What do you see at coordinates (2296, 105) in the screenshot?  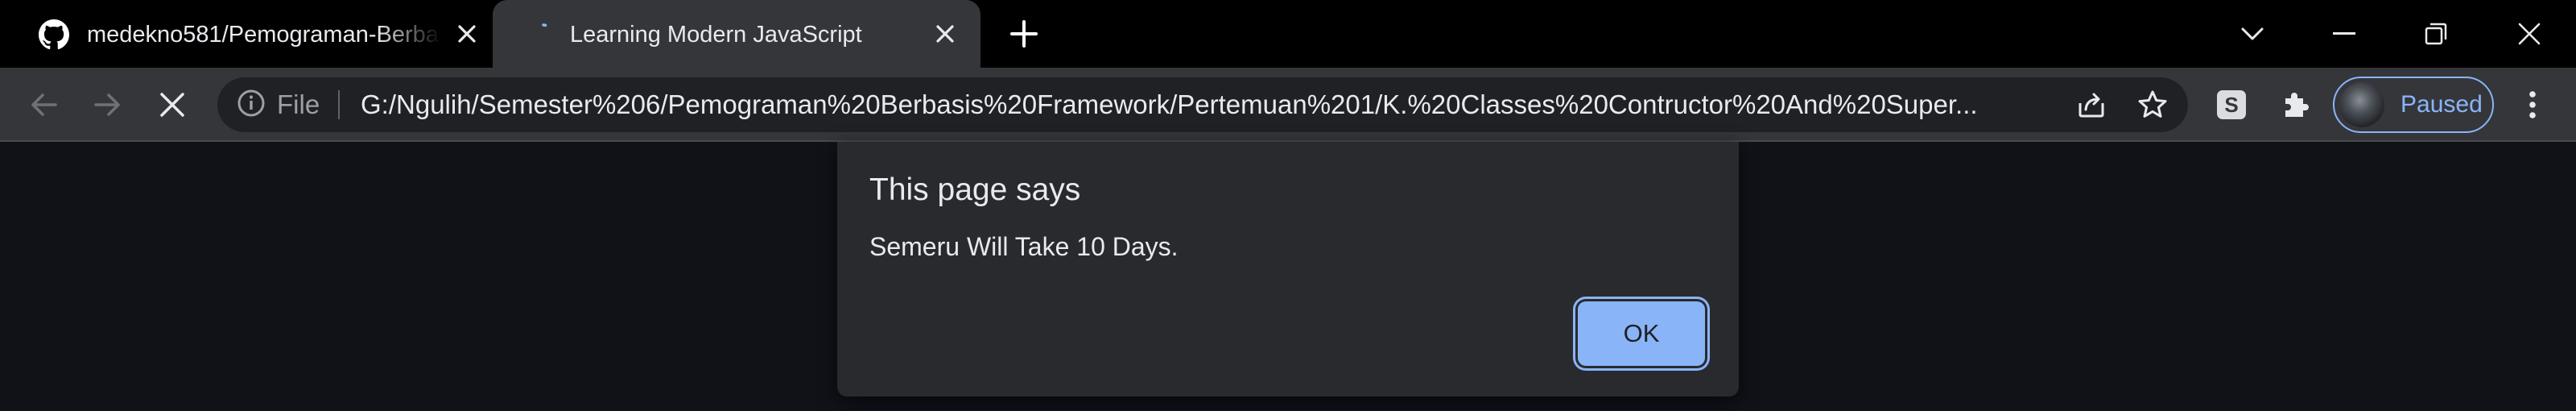 I see `extensions-puzzle-icon` at bounding box center [2296, 105].